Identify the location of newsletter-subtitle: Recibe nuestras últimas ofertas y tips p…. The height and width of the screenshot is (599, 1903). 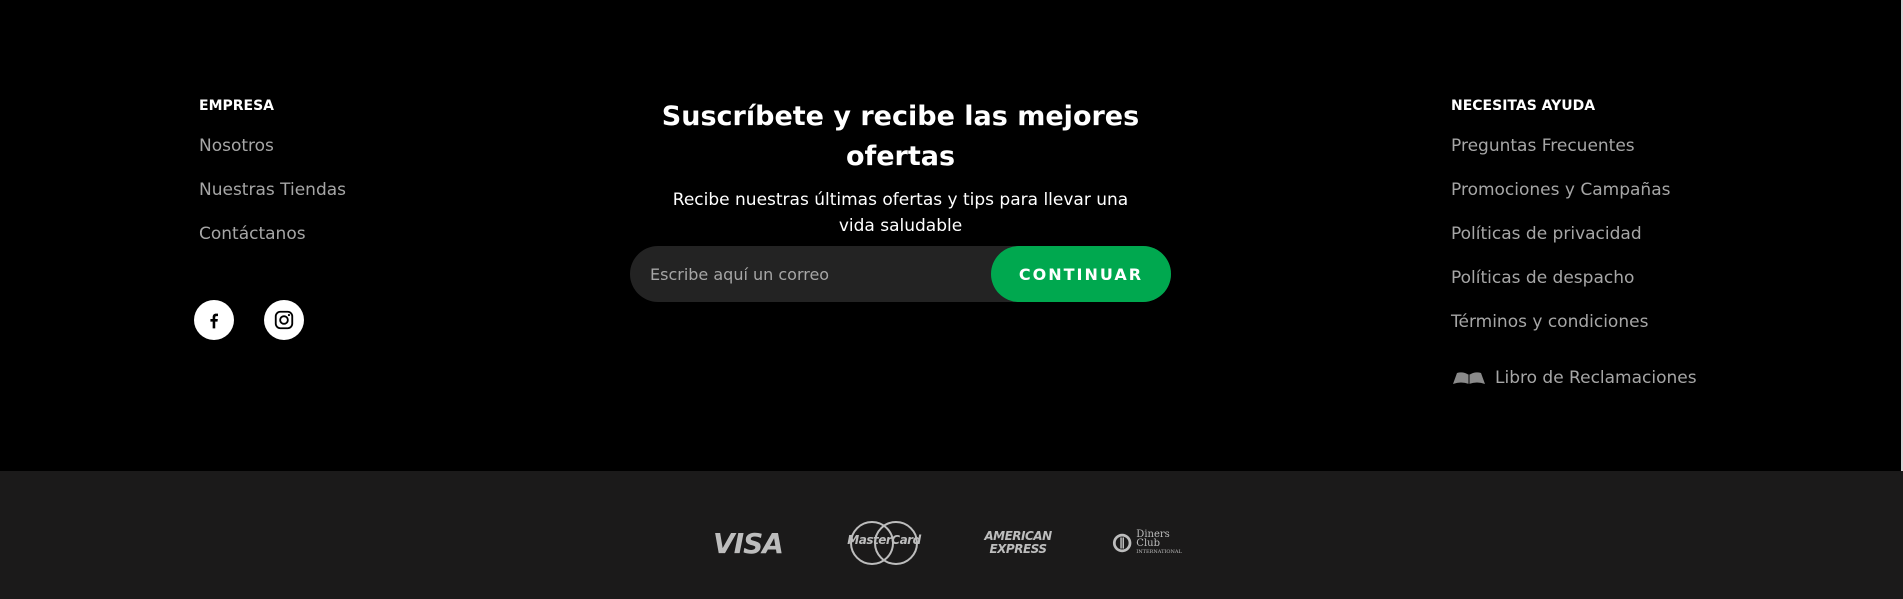
(900, 213).